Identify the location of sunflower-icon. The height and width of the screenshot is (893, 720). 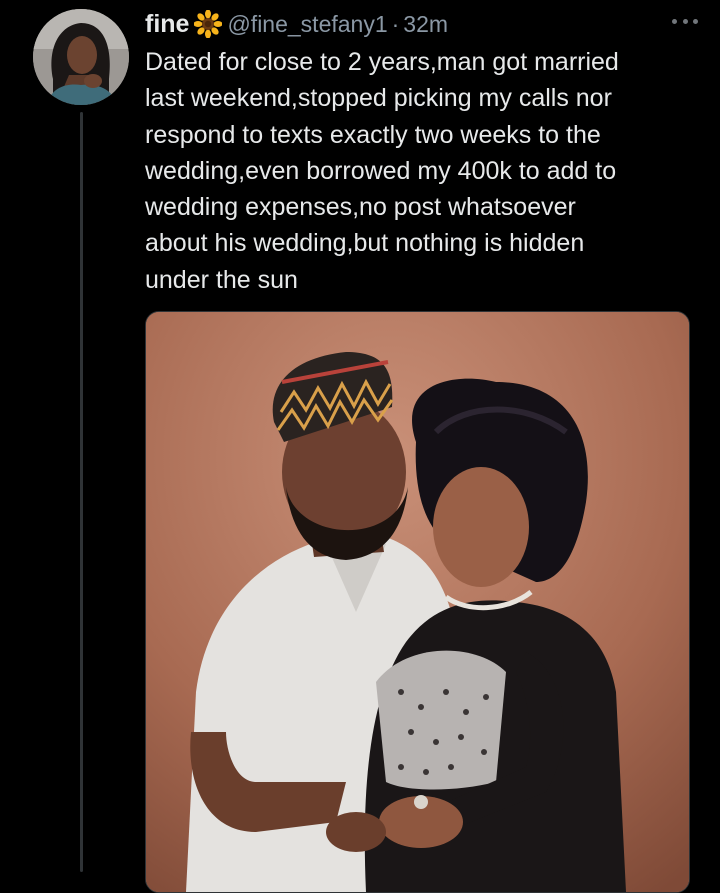
(208, 24).